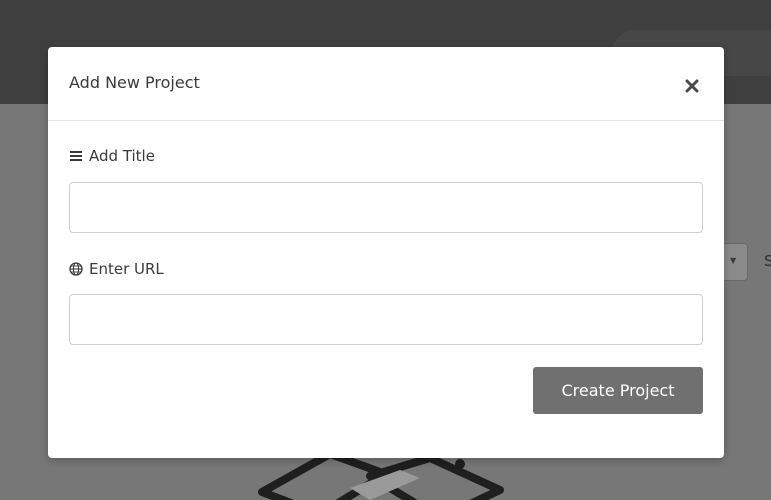 This screenshot has width=771, height=500. Describe the element at coordinates (386, 319) in the screenshot. I see `url-input` at that location.